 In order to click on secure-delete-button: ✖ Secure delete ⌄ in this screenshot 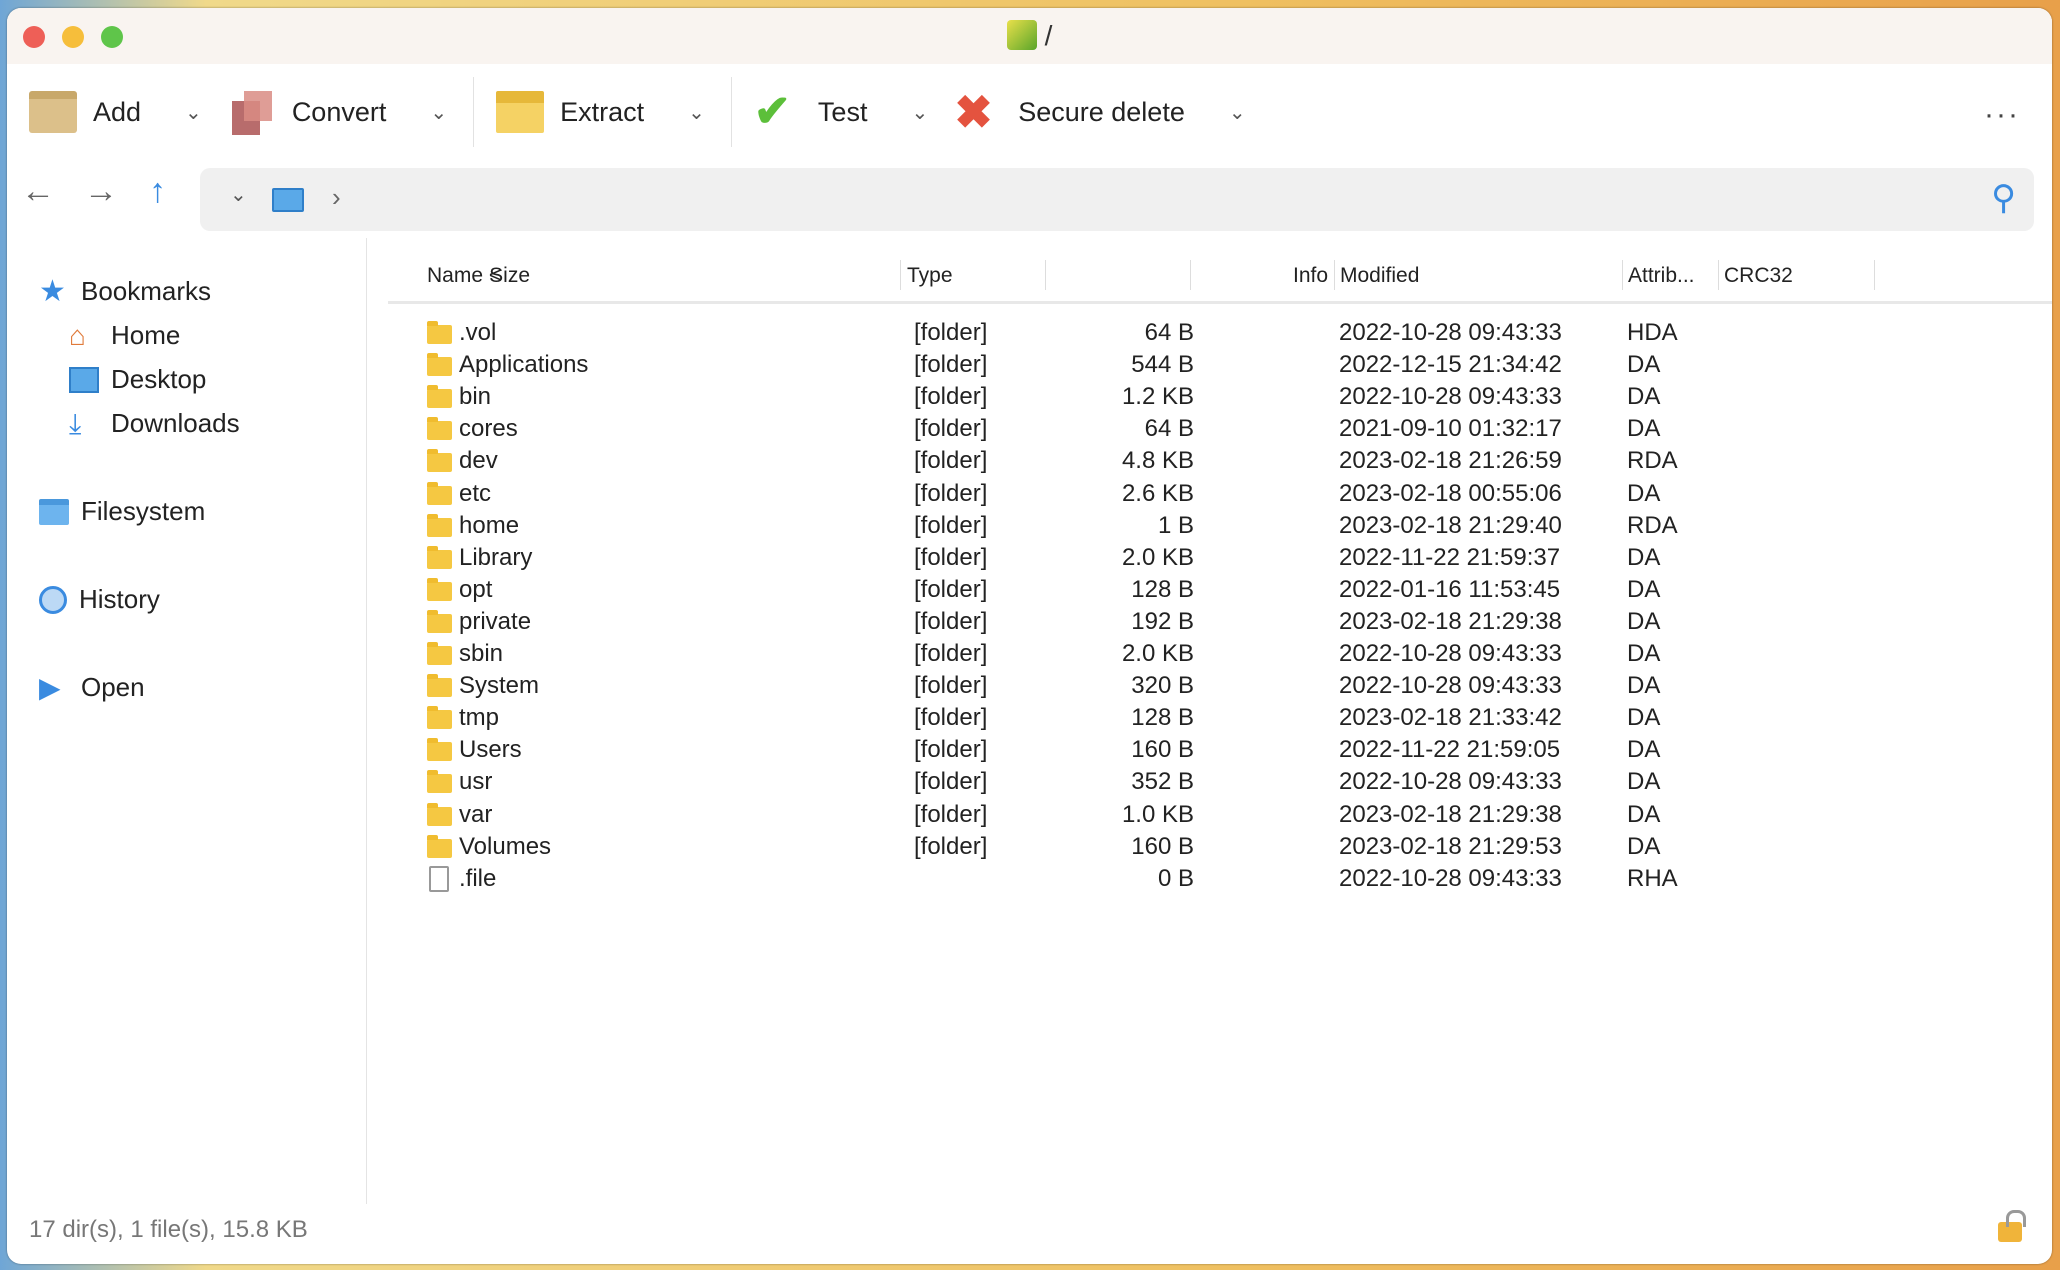, I will do `click(1112, 112)`.